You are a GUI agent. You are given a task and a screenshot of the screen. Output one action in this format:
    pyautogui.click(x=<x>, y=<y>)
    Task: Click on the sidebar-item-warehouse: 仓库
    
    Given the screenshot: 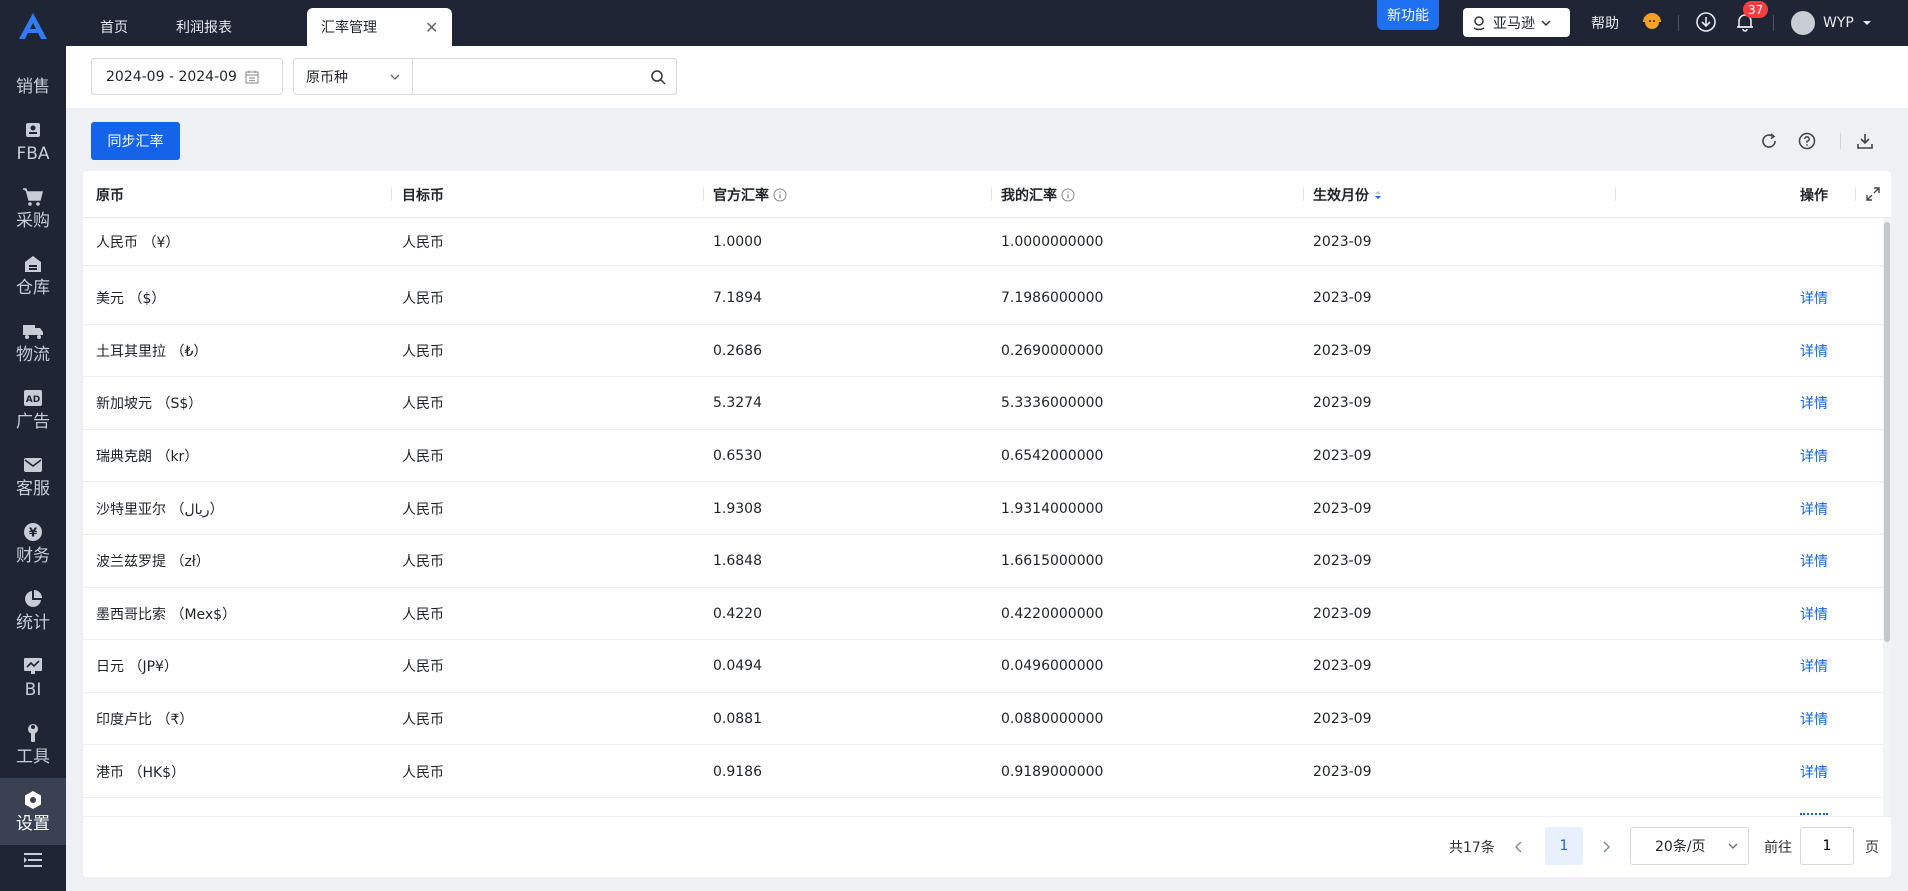 What is the action you would take?
    pyautogui.click(x=33, y=275)
    